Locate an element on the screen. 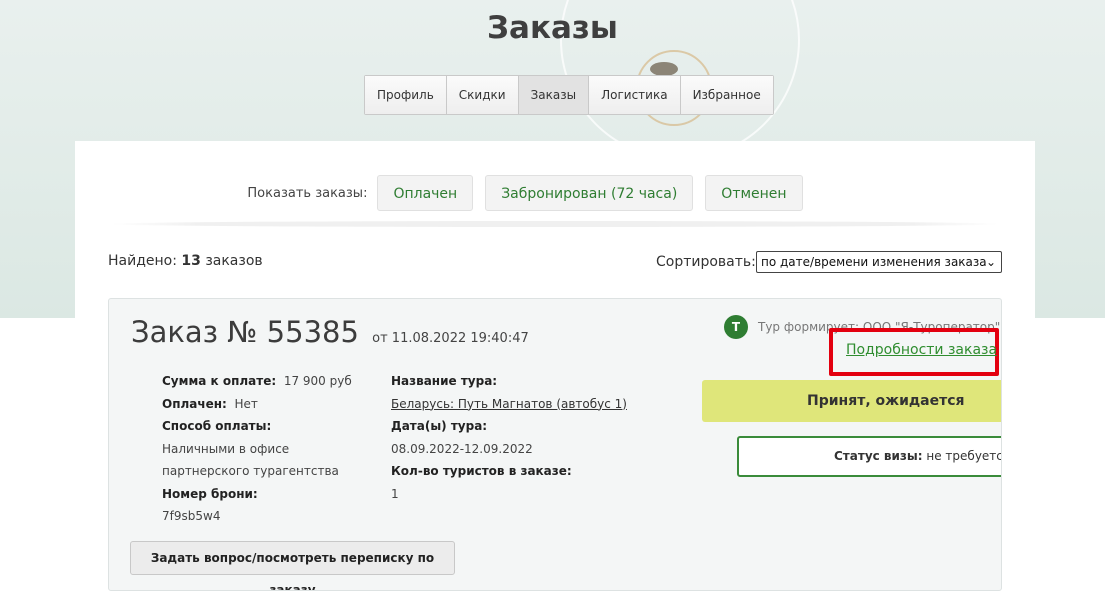  sum-row: Сумма к оплате: 17 900 руб is located at coordinates (262, 381).